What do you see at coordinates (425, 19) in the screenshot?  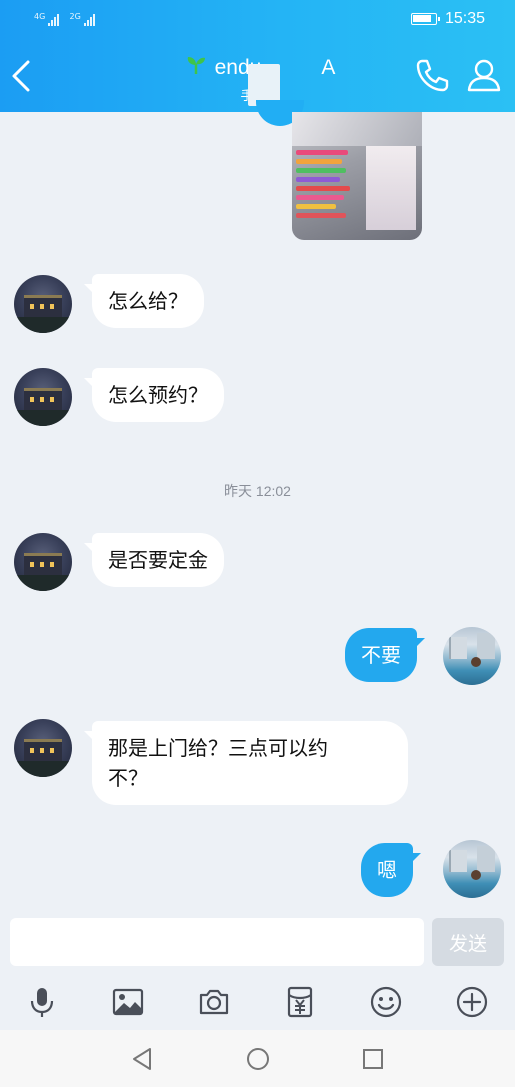 I see `battery-icon` at bounding box center [425, 19].